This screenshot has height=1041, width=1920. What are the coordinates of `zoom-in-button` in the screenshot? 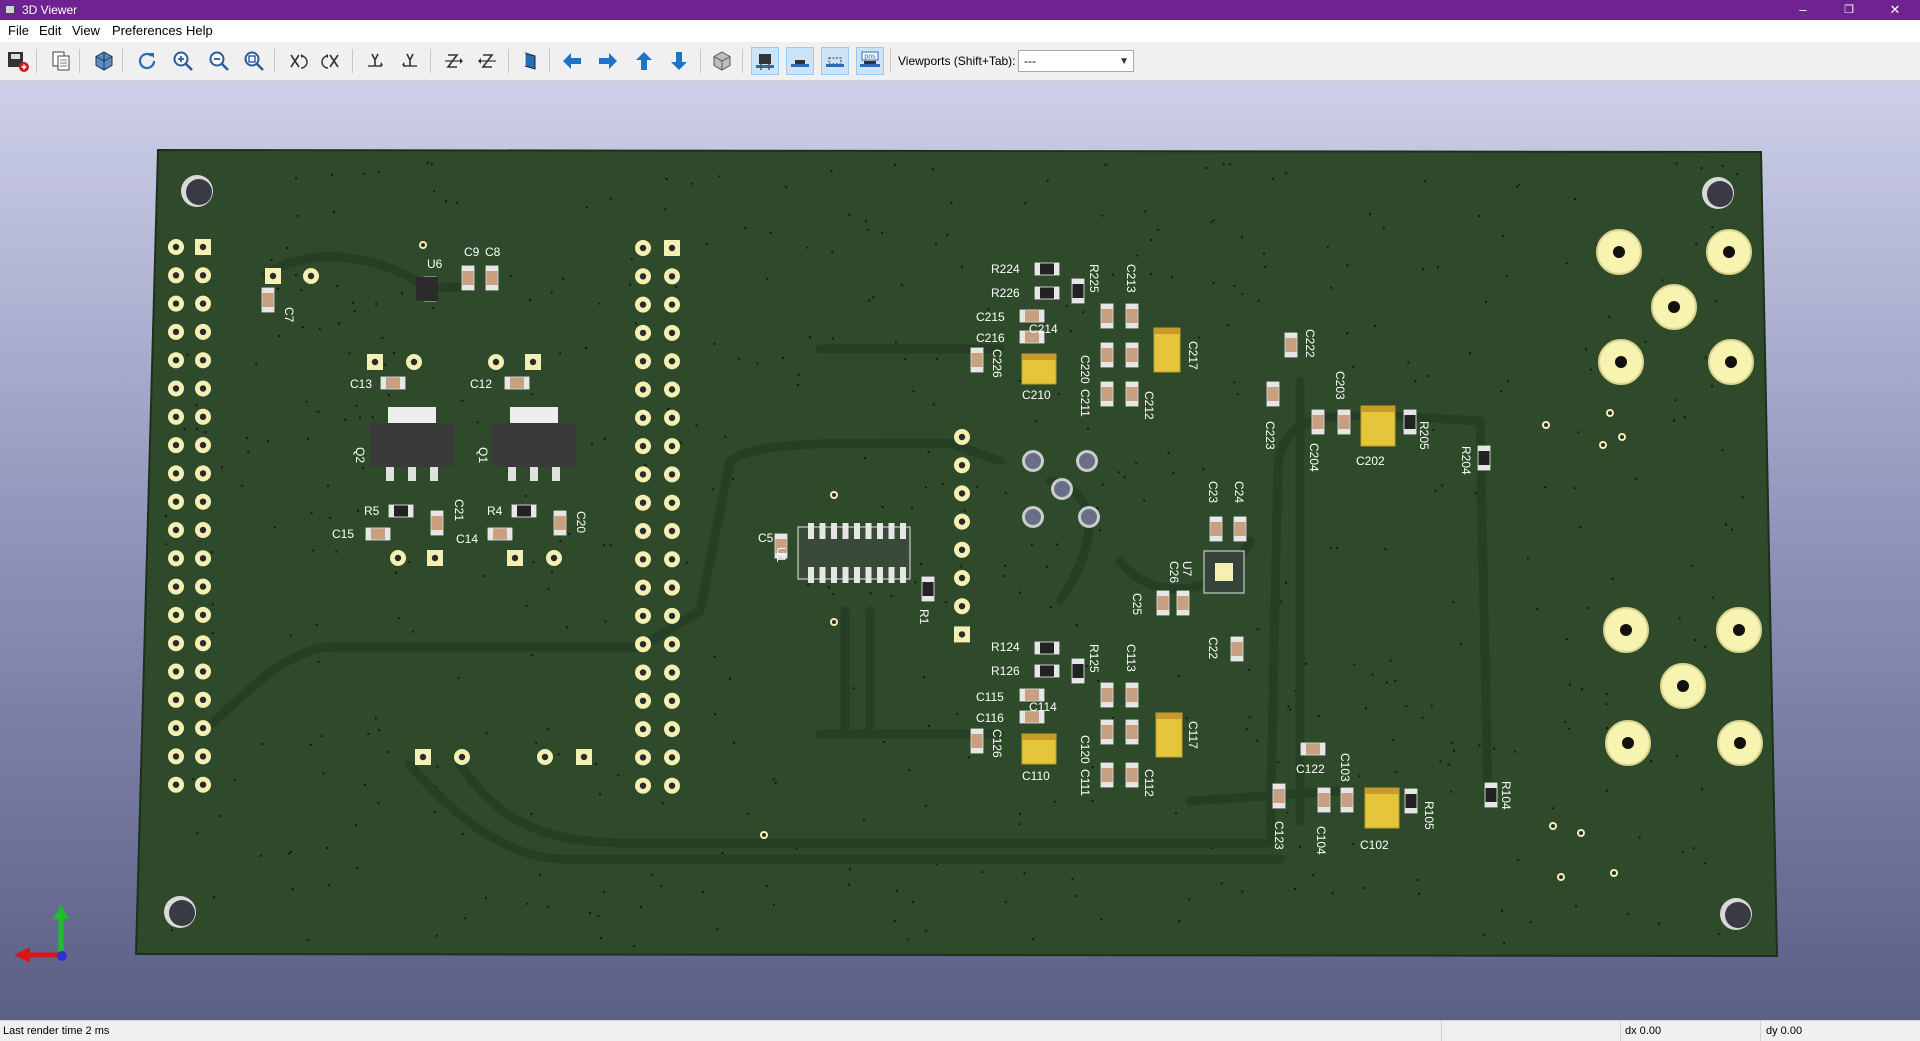 It's located at (183, 61).